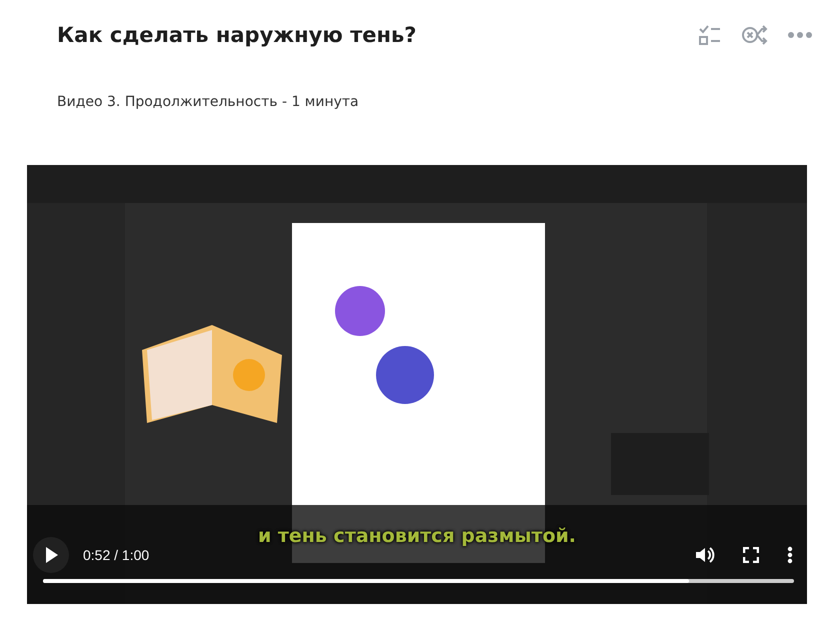  Describe the element at coordinates (755, 35) in the screenshot. I see `shuffle-icon` at that location.